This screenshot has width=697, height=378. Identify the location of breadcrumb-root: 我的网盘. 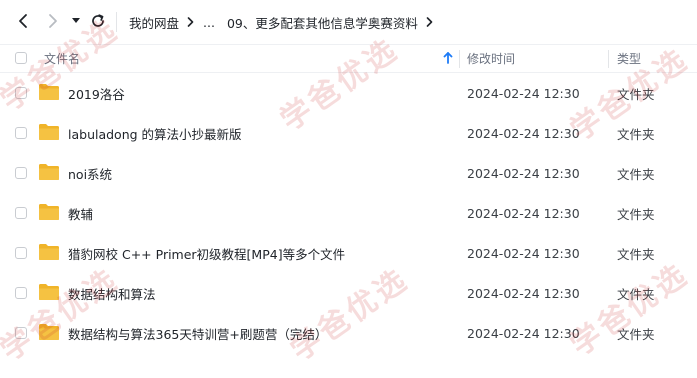
(154, 22).